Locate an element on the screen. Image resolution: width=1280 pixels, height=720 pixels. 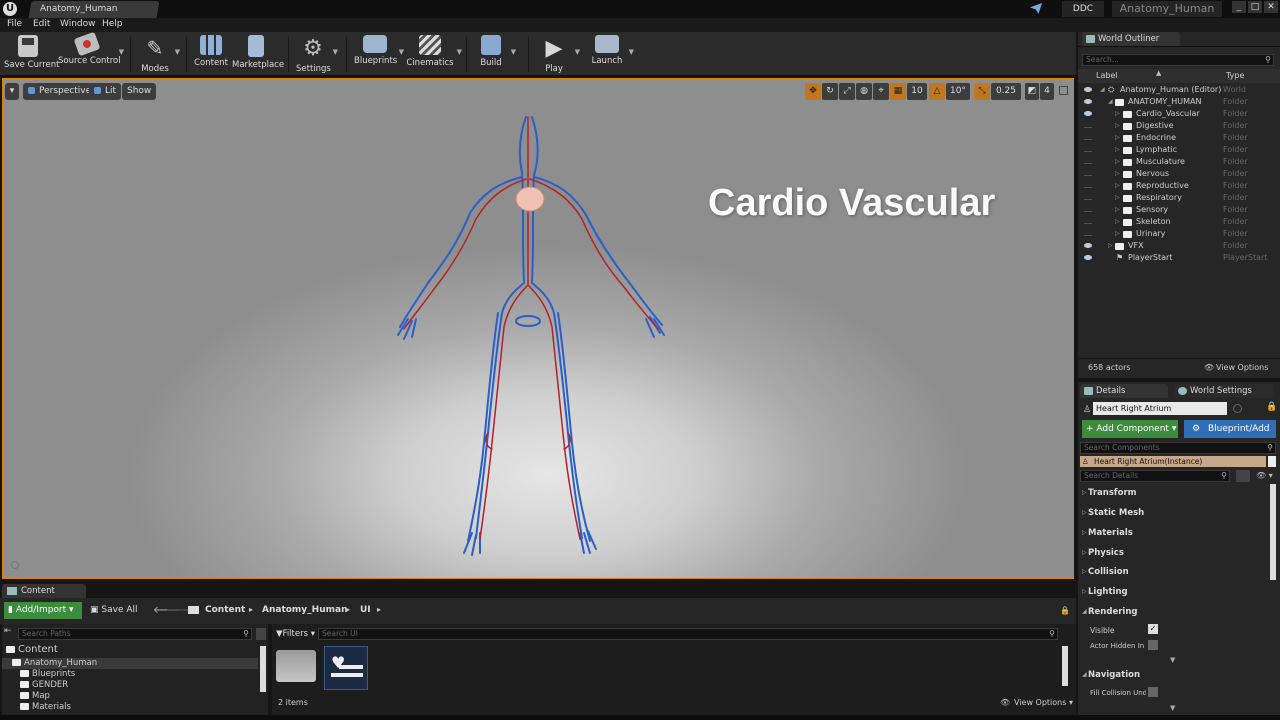
outliner-row: ▷ Sensory Folder is located at coordinates (1179, 210).